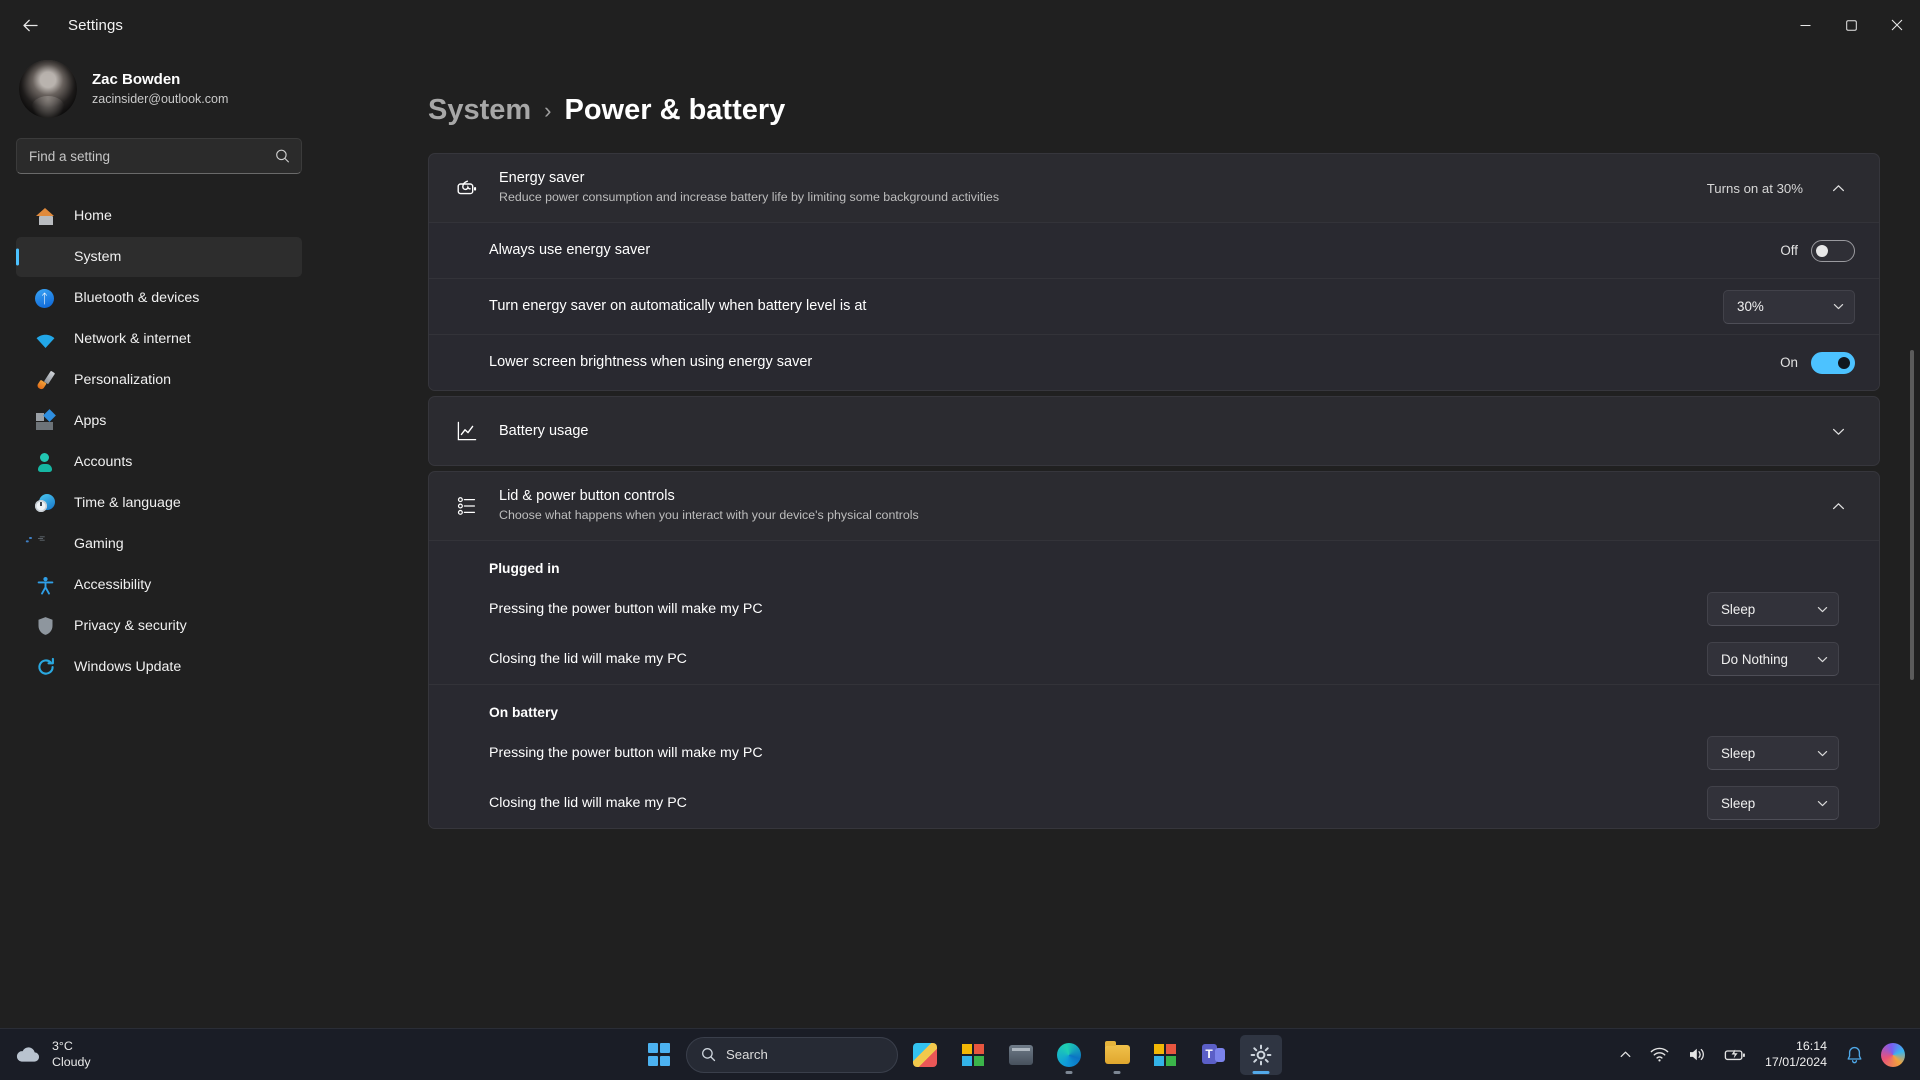  I want to click on copilot-button, so click(1893, 1055).